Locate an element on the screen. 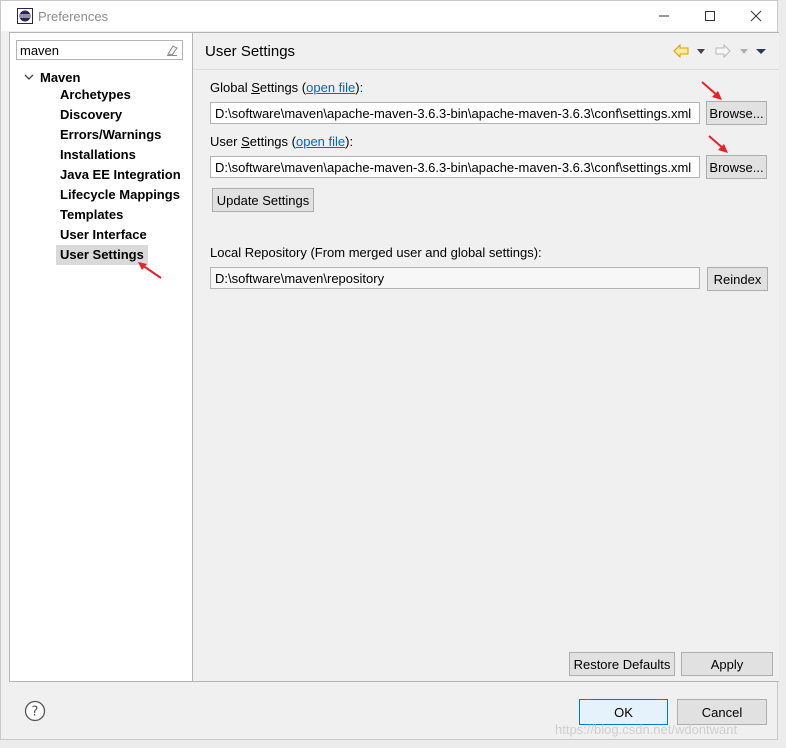 Image resolution: width=786 pixels, height=748 pixels. tree-item-templates: Templates is located at coordinates (91, 215).